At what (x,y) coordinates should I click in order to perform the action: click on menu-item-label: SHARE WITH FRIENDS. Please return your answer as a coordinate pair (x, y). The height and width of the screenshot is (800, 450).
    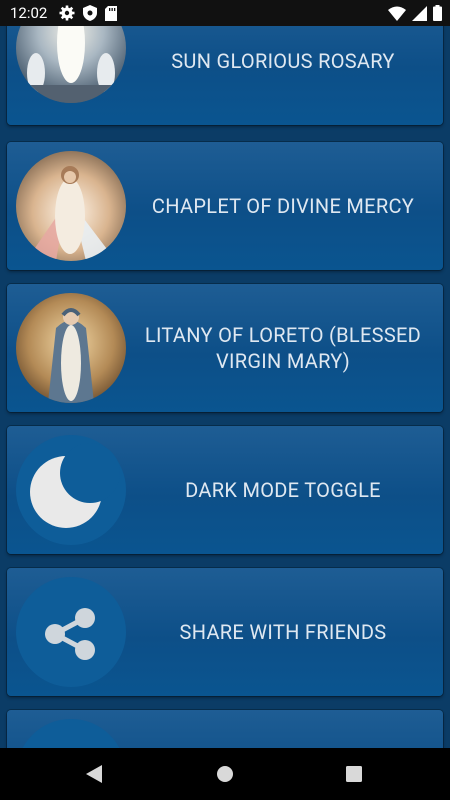
    Looking at the image, I should click on (283, 632).